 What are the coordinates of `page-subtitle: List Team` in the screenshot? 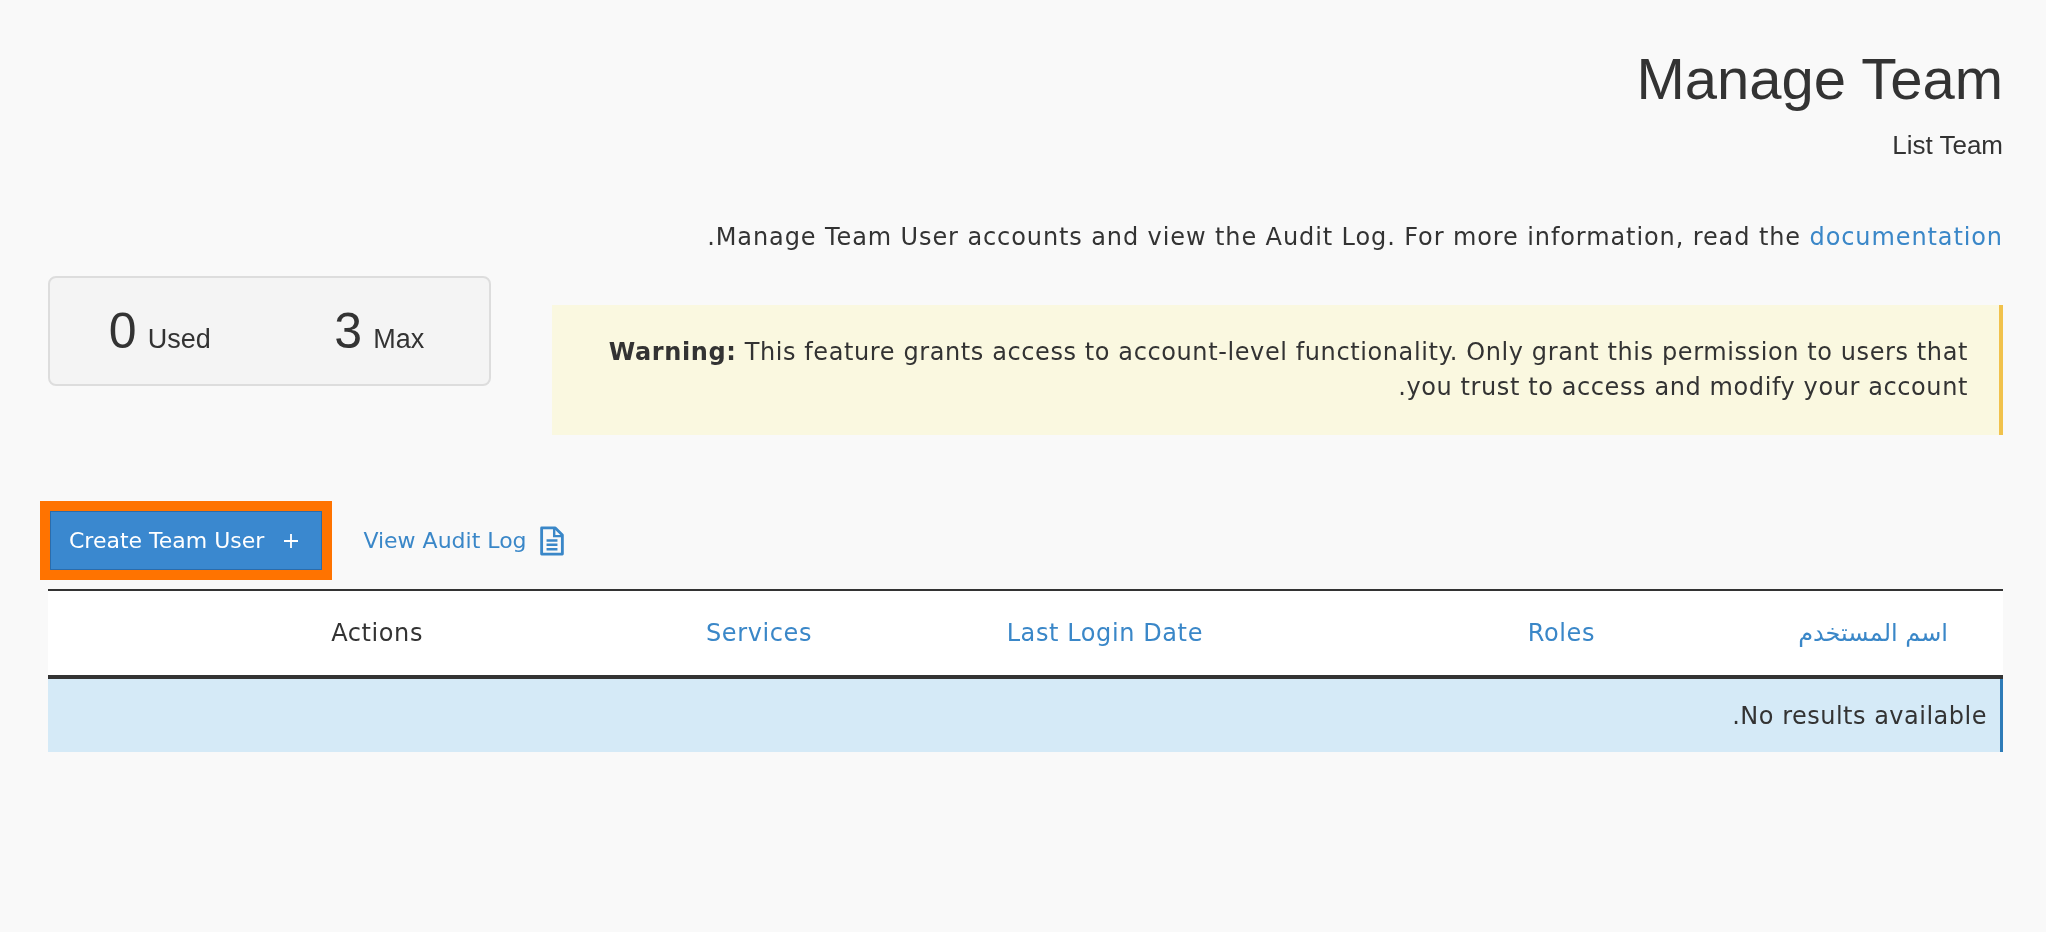 It's located at (1947, 145).